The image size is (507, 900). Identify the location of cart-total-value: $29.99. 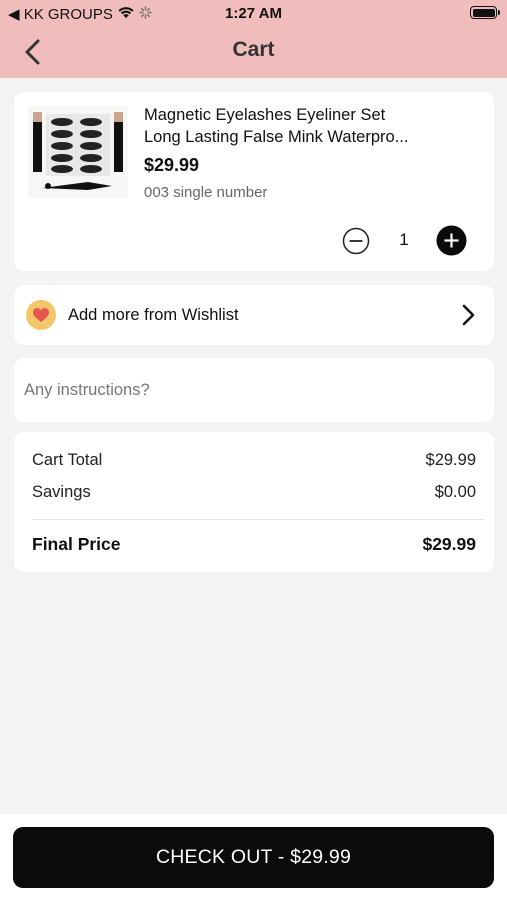
(450, 460).